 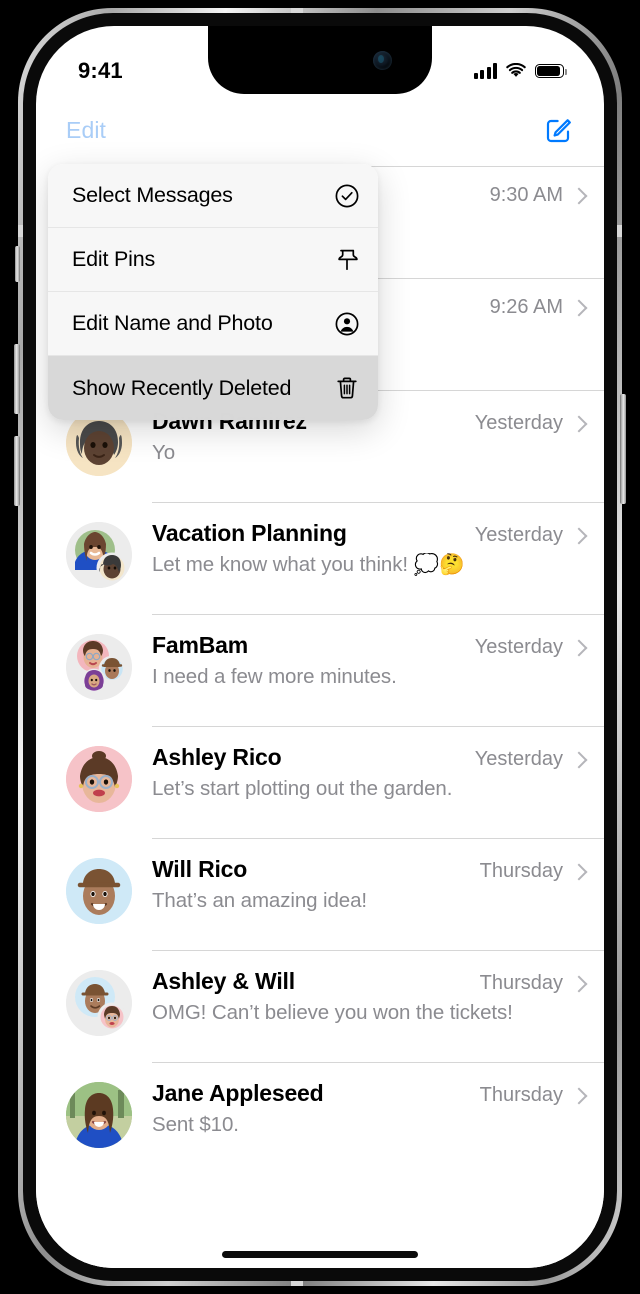 What do you see at coordinates (249, 533) in the screenshot?
I see `conversation-name: Vacation Planning` at bounding box center [249, 533].